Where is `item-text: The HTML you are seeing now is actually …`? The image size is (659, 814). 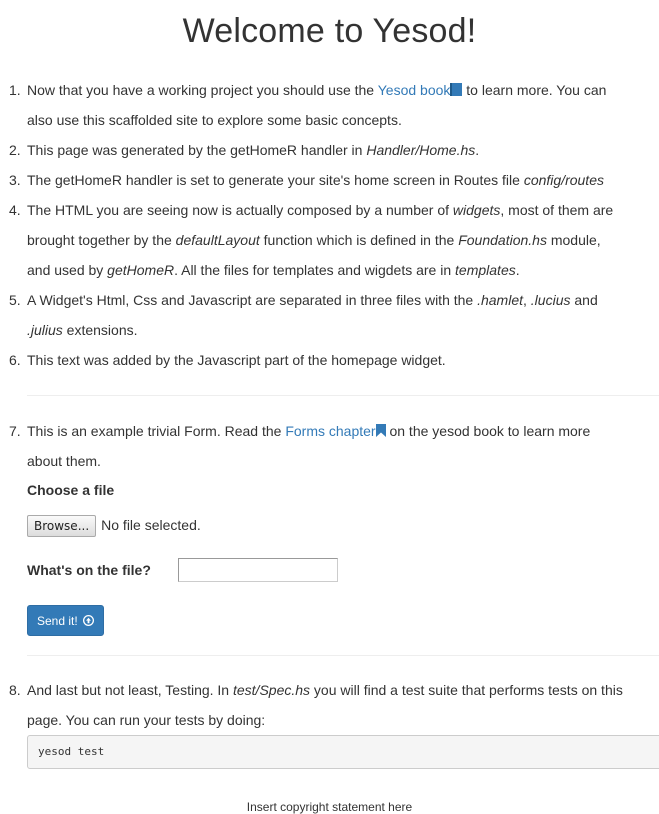 item-text: The HTML you are seeing now is actually … is located at coordinates (240, 210).